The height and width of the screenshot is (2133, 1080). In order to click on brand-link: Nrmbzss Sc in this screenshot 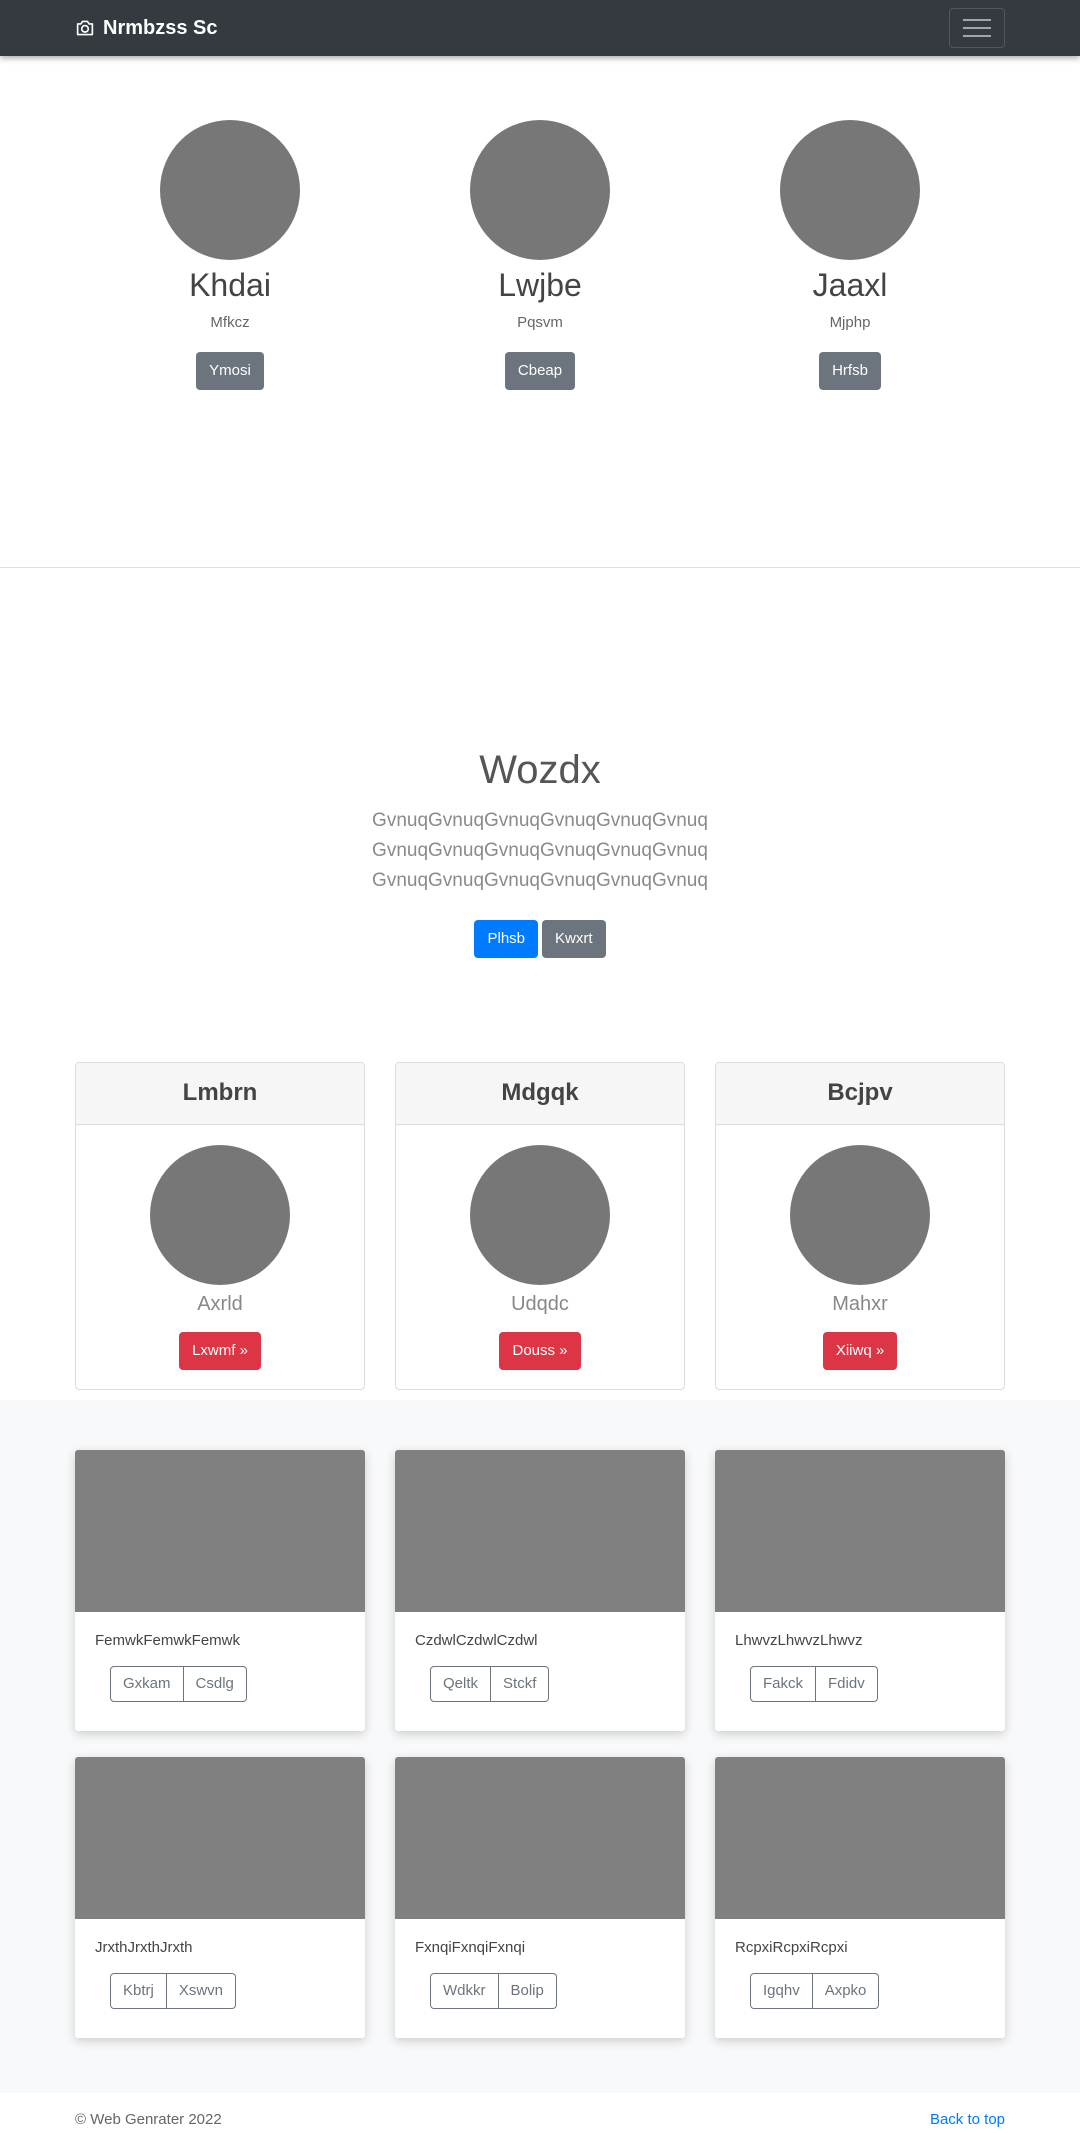, I will do `click(146, 28)`.